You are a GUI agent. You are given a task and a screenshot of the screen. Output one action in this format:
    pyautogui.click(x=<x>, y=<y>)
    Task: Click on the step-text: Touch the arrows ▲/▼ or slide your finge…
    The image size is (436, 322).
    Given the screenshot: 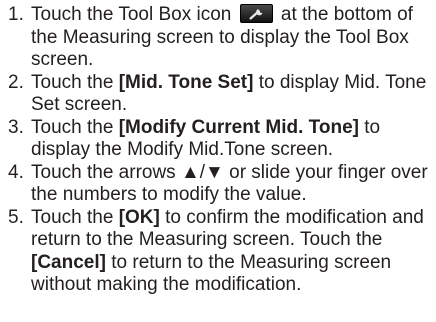 What is the action you would take?
    pyautogui.click(x=229, y=183)
    